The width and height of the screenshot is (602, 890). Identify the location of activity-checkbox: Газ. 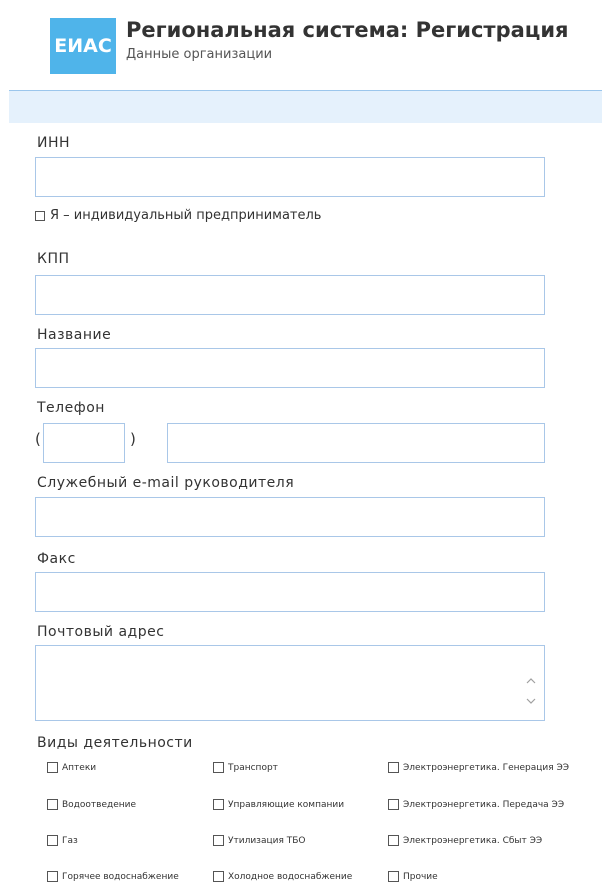
(62, 840).